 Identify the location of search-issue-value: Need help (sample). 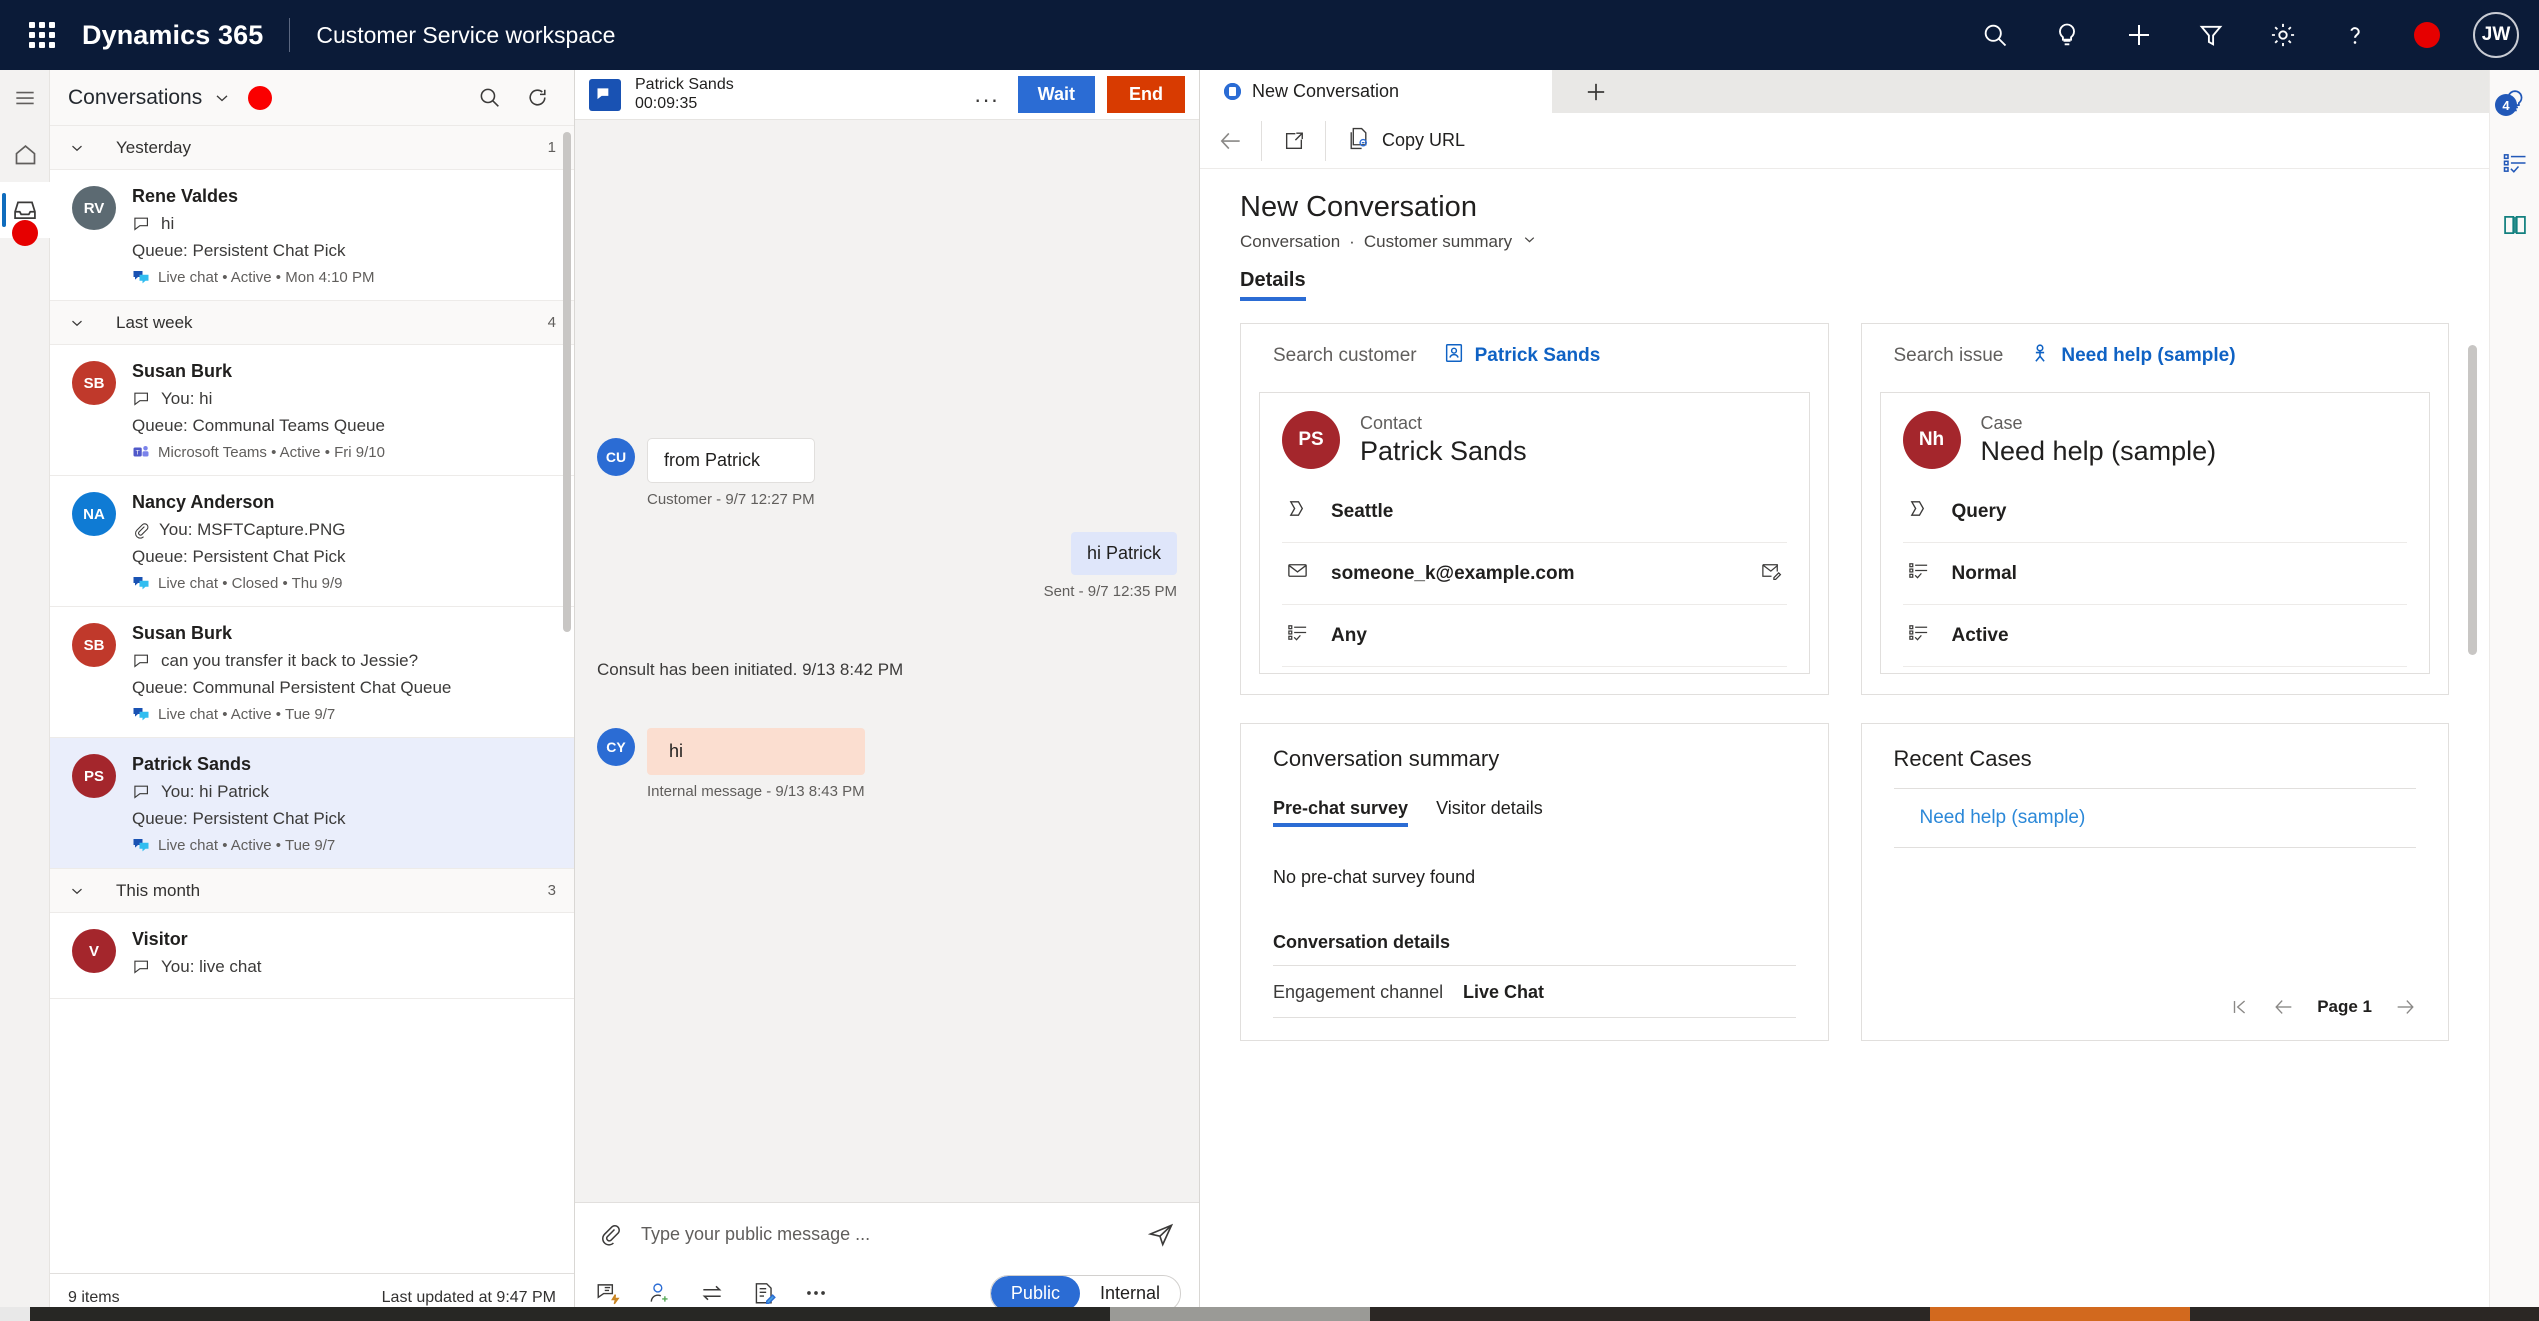
(2132, 356).